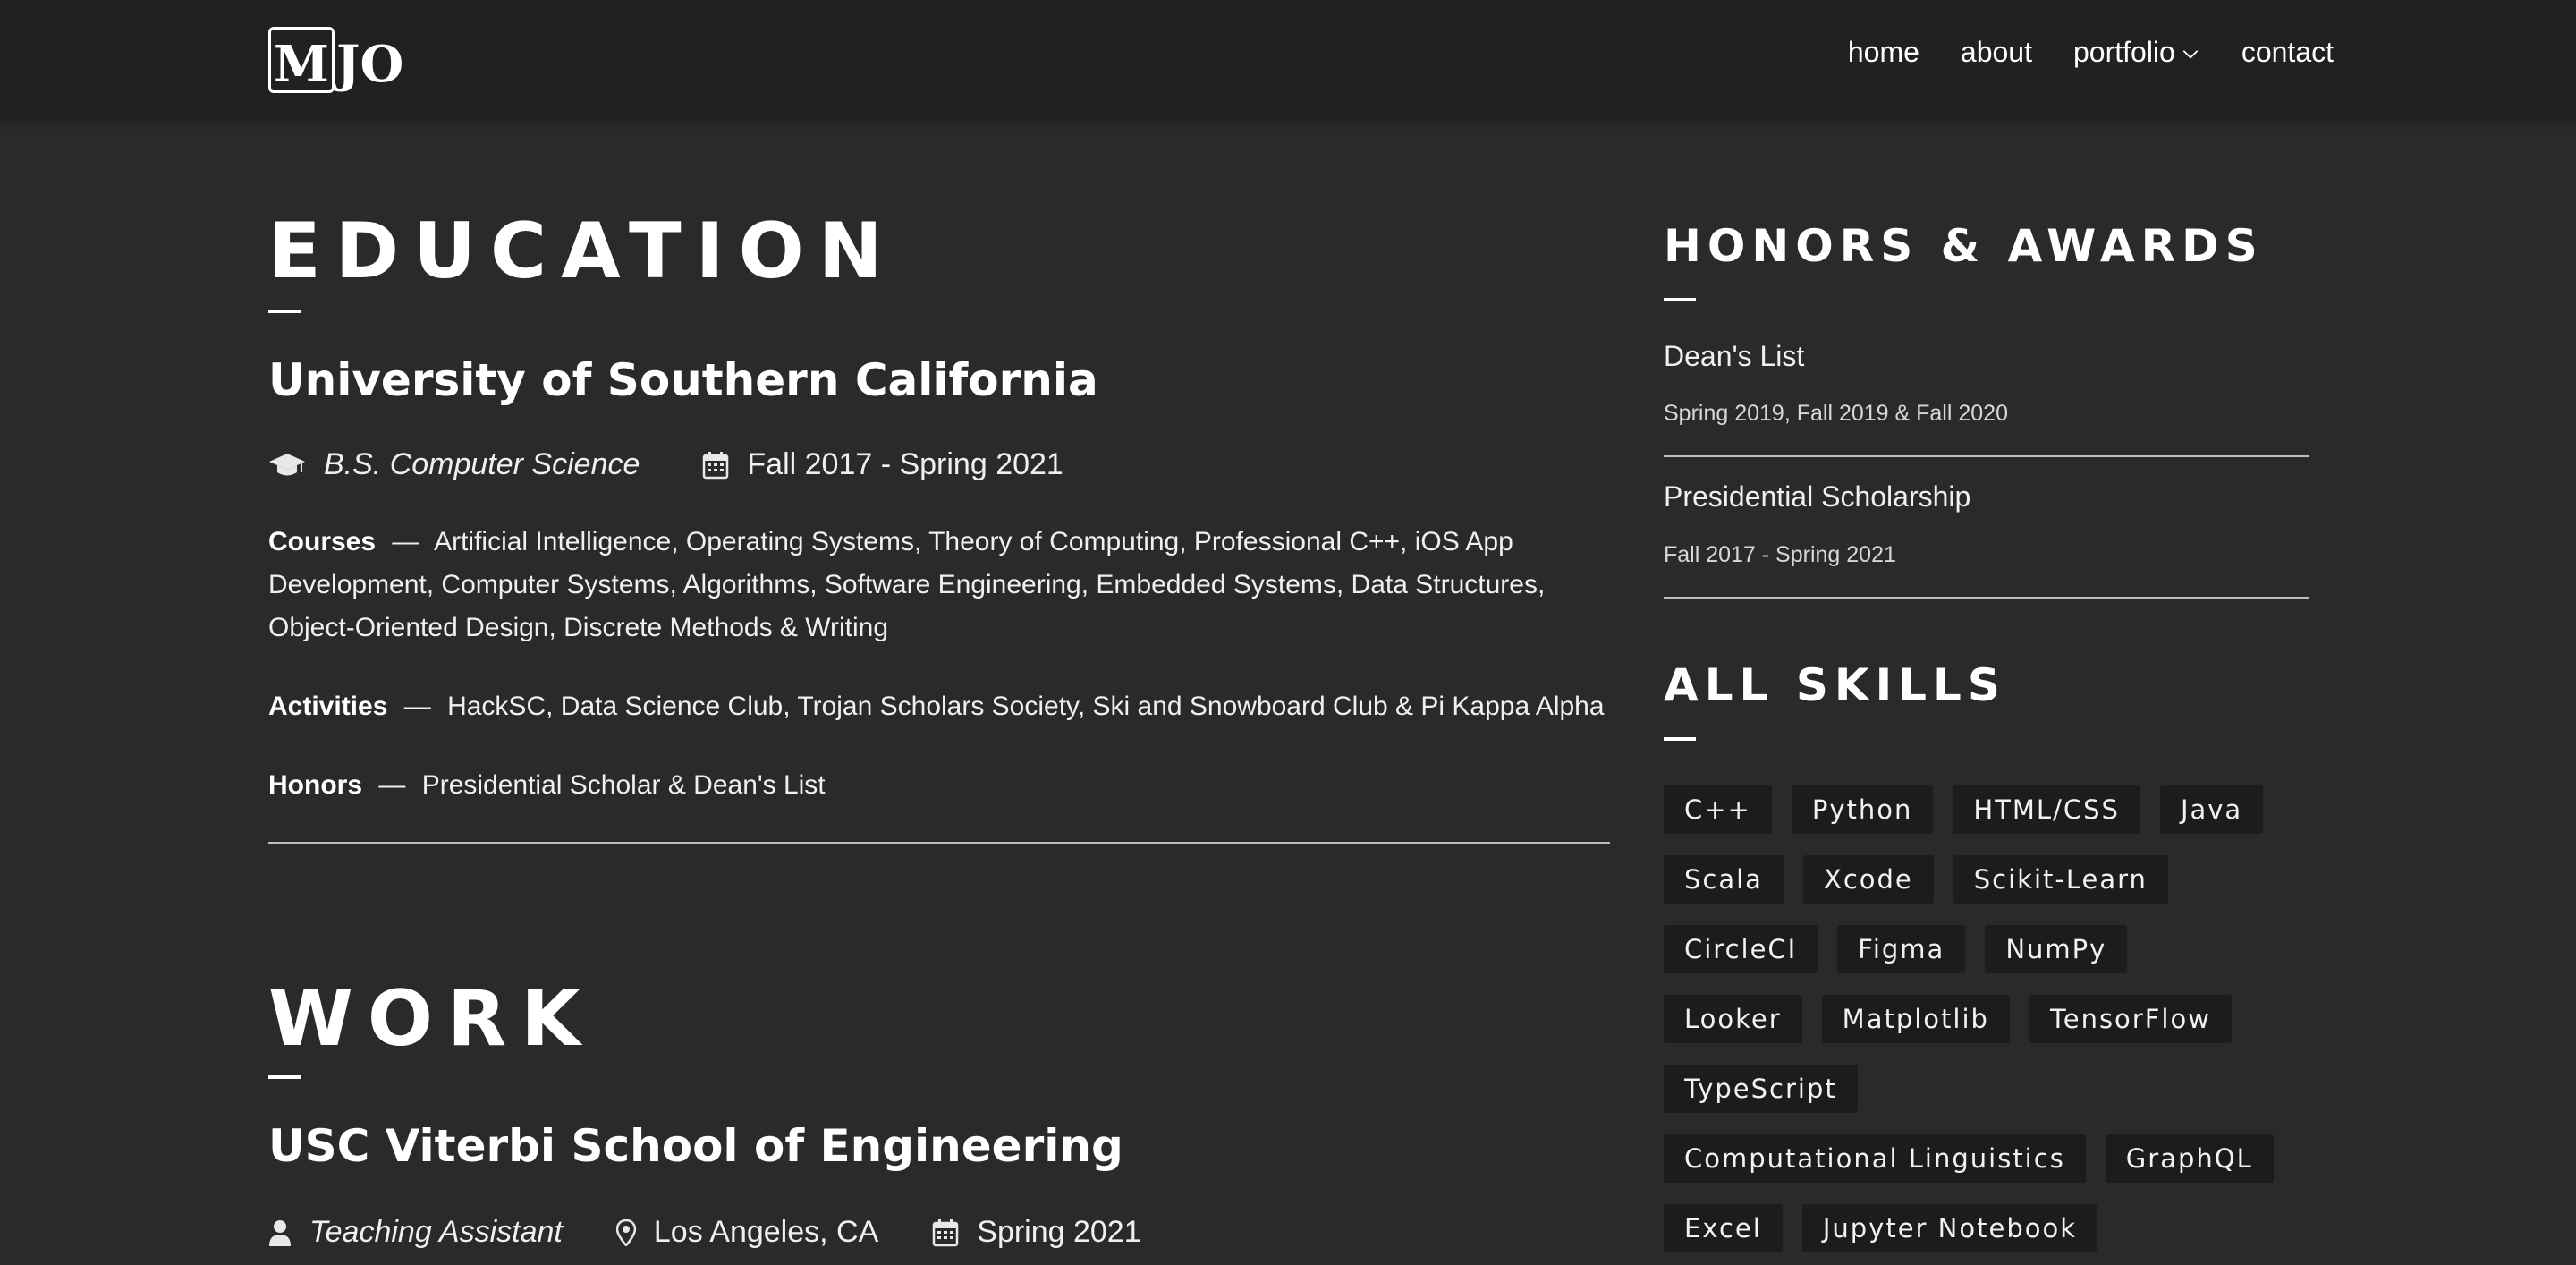 This screenshot has height=1265, width=2576. What do you see at coordinates (1964, 246) in the screenshot?
I see `honors-awards-title: HONORS & AWARDS` at bounding box center [1964, 246].